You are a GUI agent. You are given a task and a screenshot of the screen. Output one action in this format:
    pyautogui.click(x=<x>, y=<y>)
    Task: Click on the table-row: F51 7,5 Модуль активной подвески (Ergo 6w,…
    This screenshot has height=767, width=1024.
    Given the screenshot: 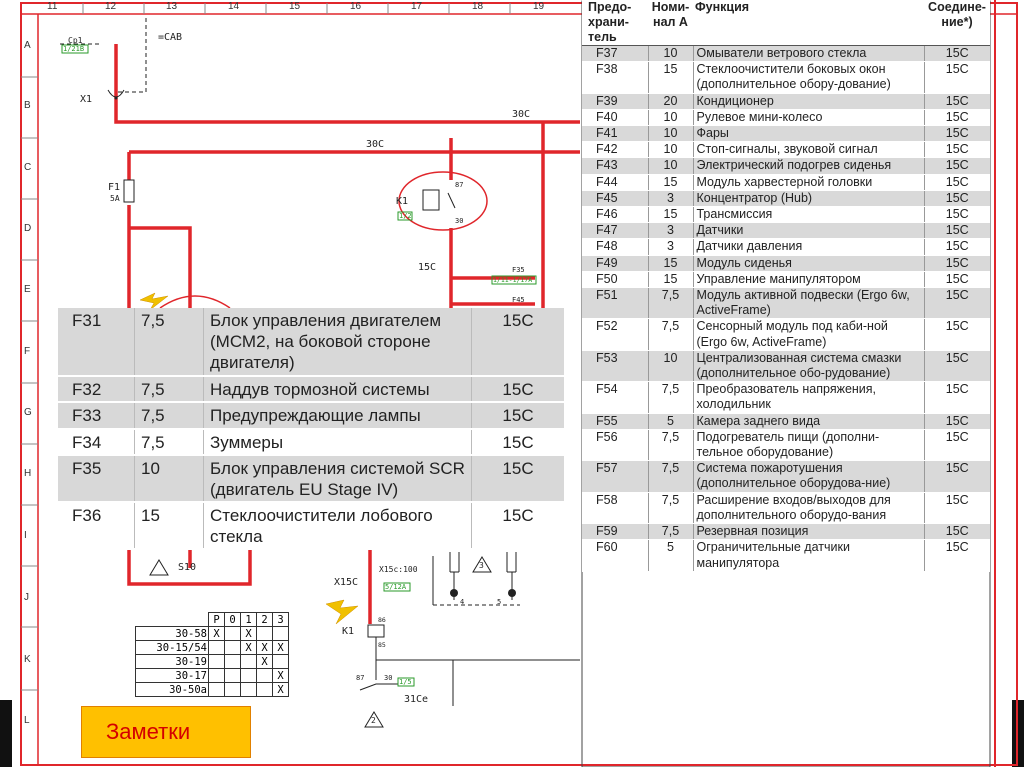 What is the action you would take?
    pyautogui.click(x=786, y=303)
    